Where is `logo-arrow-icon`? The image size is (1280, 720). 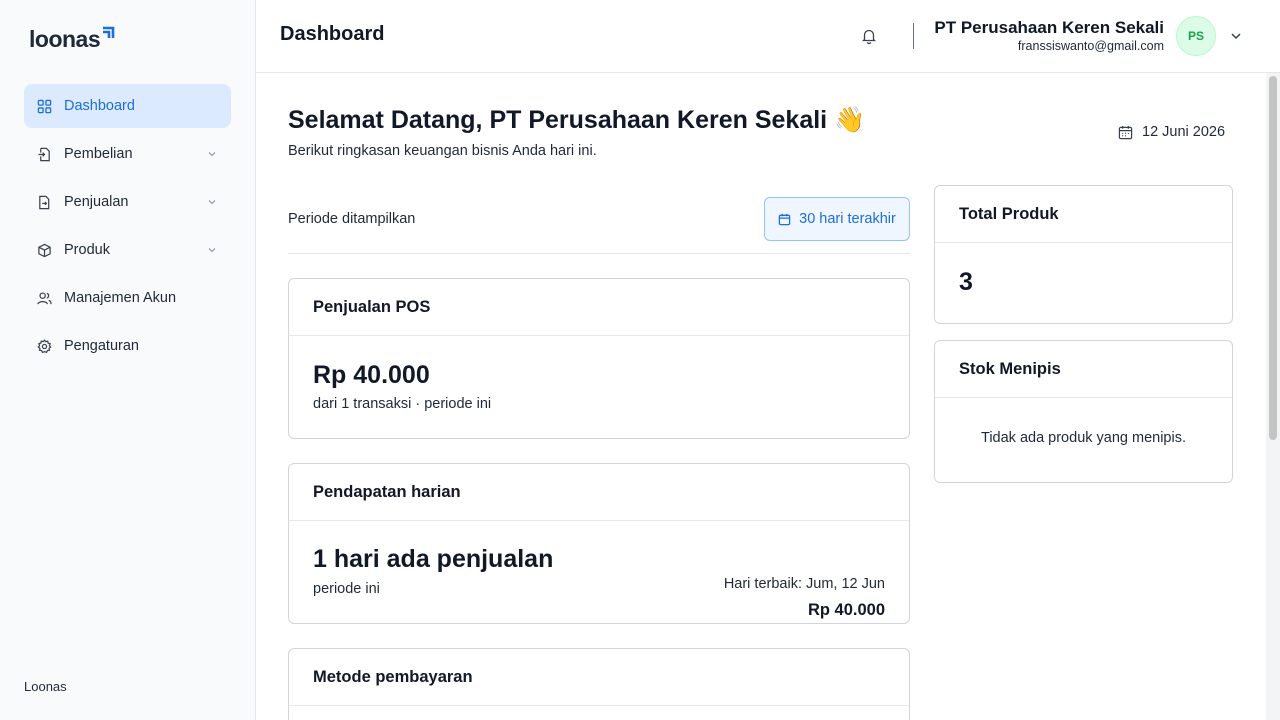 logo-arrow-icon is located at coordinates (109, 32).